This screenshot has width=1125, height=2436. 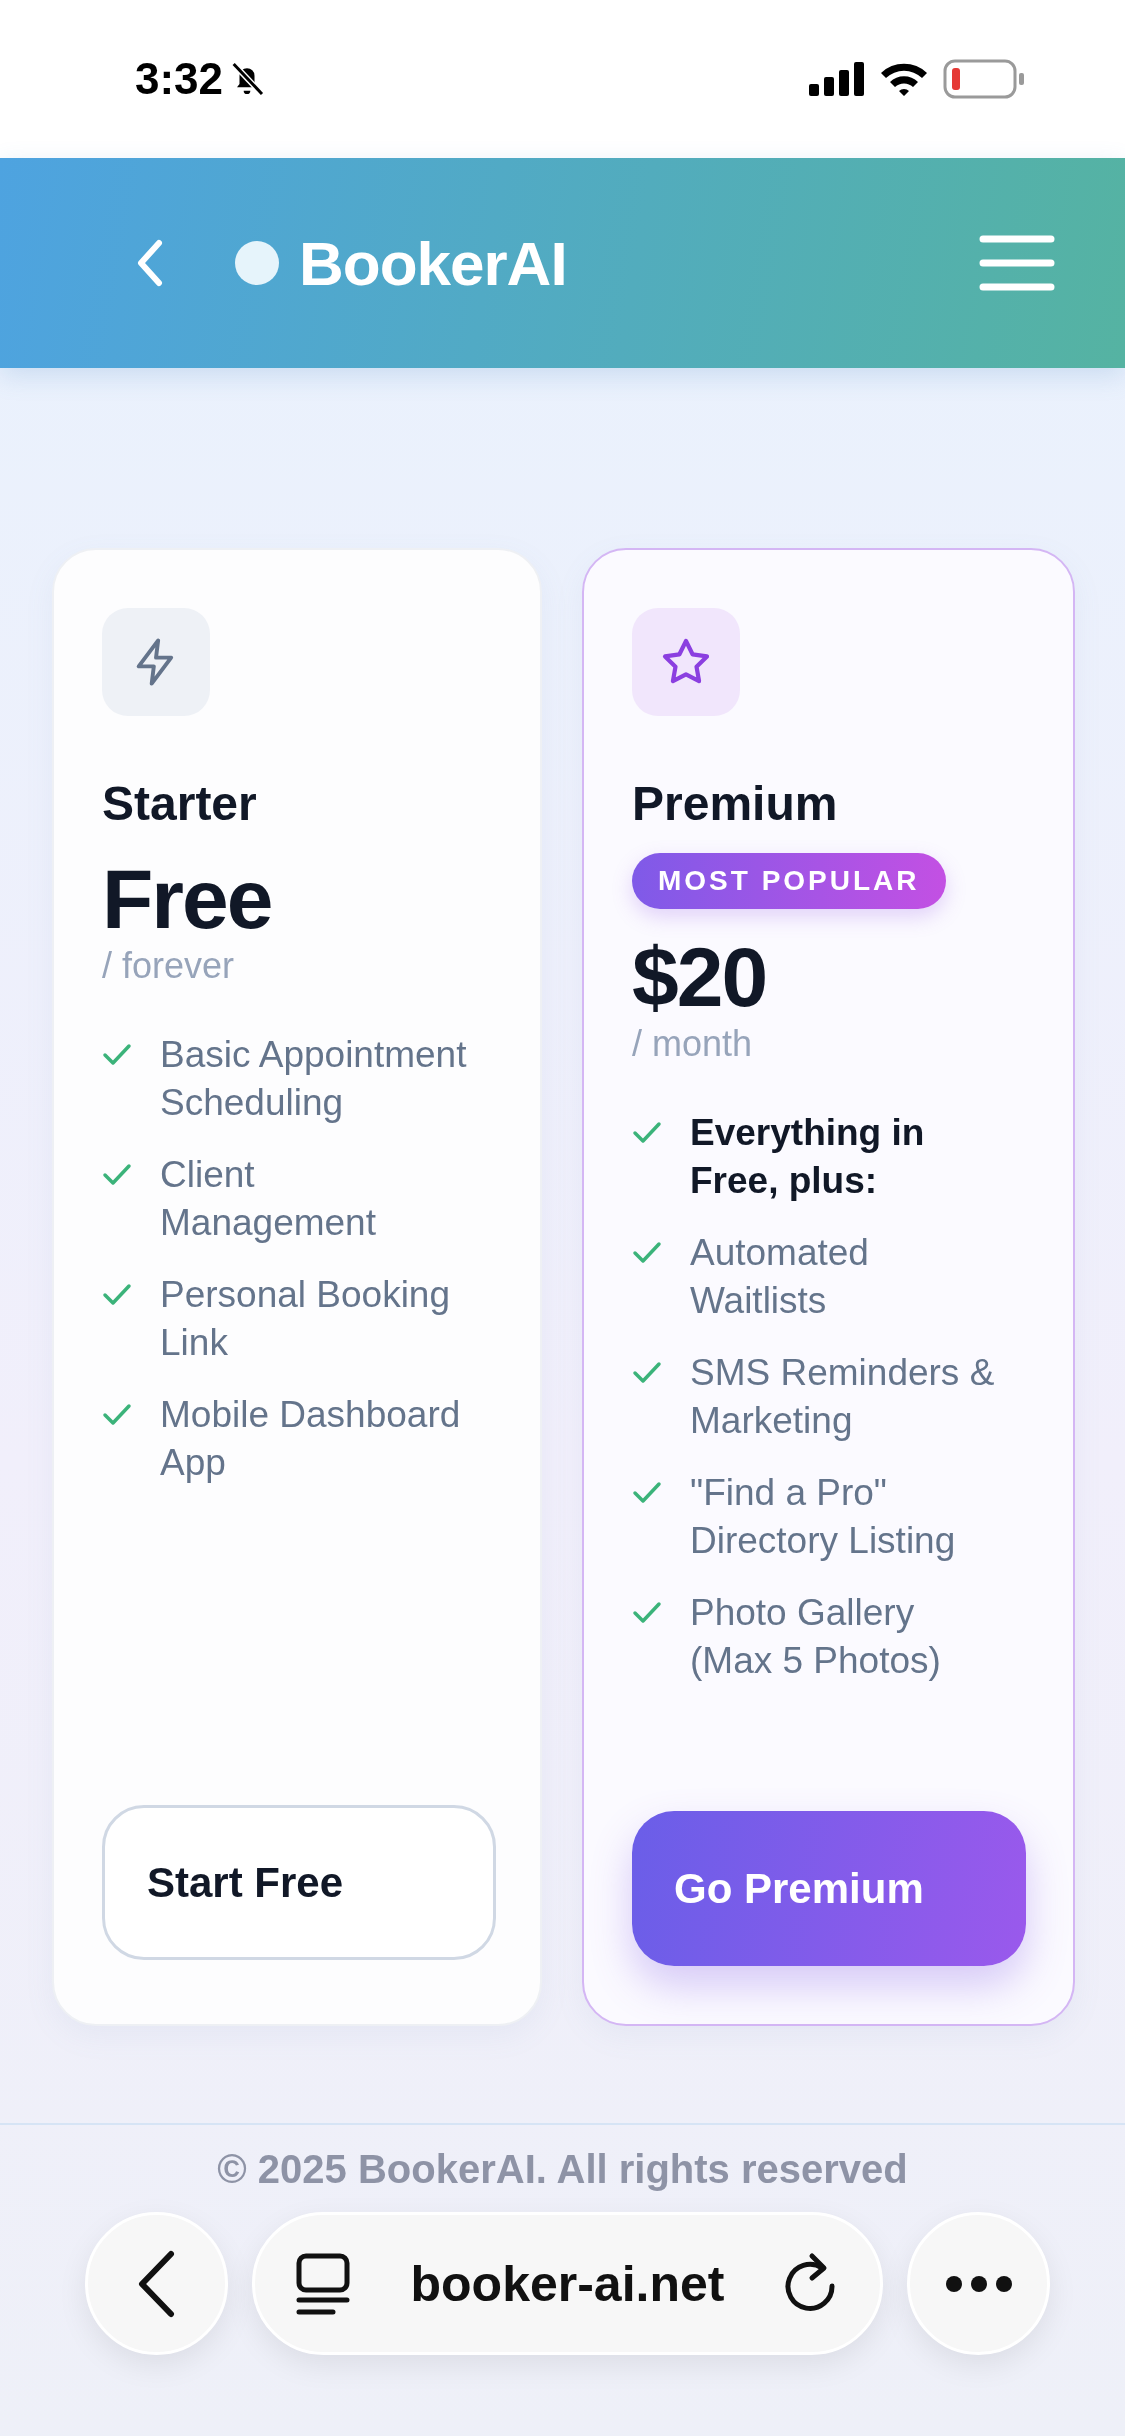 What do you see at coordinates (1017, 263) in the screenshot?
I see `menu-icon` at bounding box center [1017, 263].